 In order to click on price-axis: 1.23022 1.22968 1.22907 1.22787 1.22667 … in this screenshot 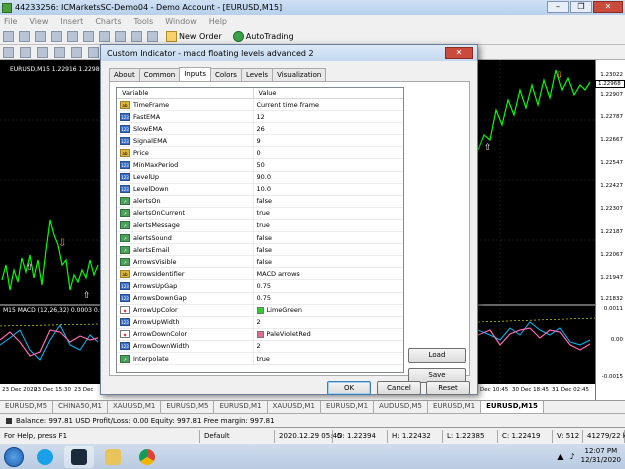, I will do `click(610, 230)`.